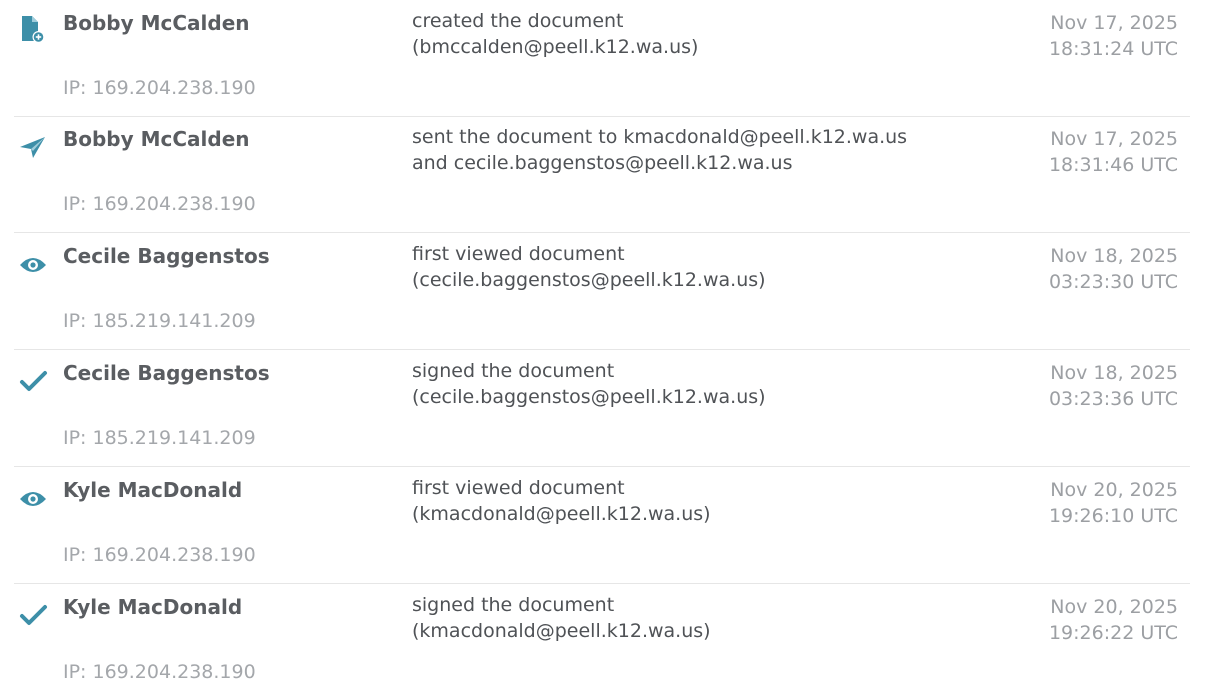  Describe the element at coordinates (1113, 399) in the screenshot. I see `event-time: 03:23:36 UTC` at that location.